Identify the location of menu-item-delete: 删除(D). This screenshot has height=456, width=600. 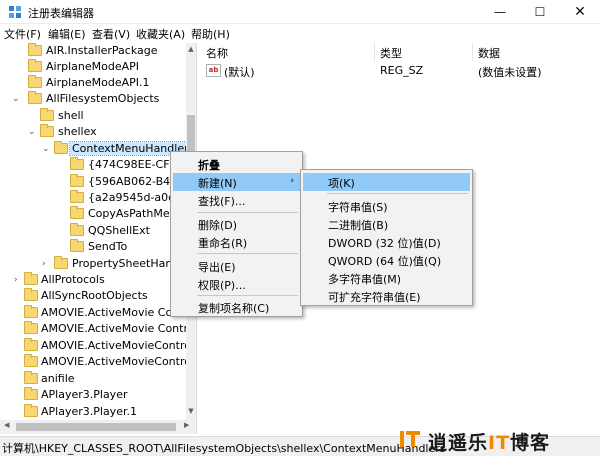
(236, 224).